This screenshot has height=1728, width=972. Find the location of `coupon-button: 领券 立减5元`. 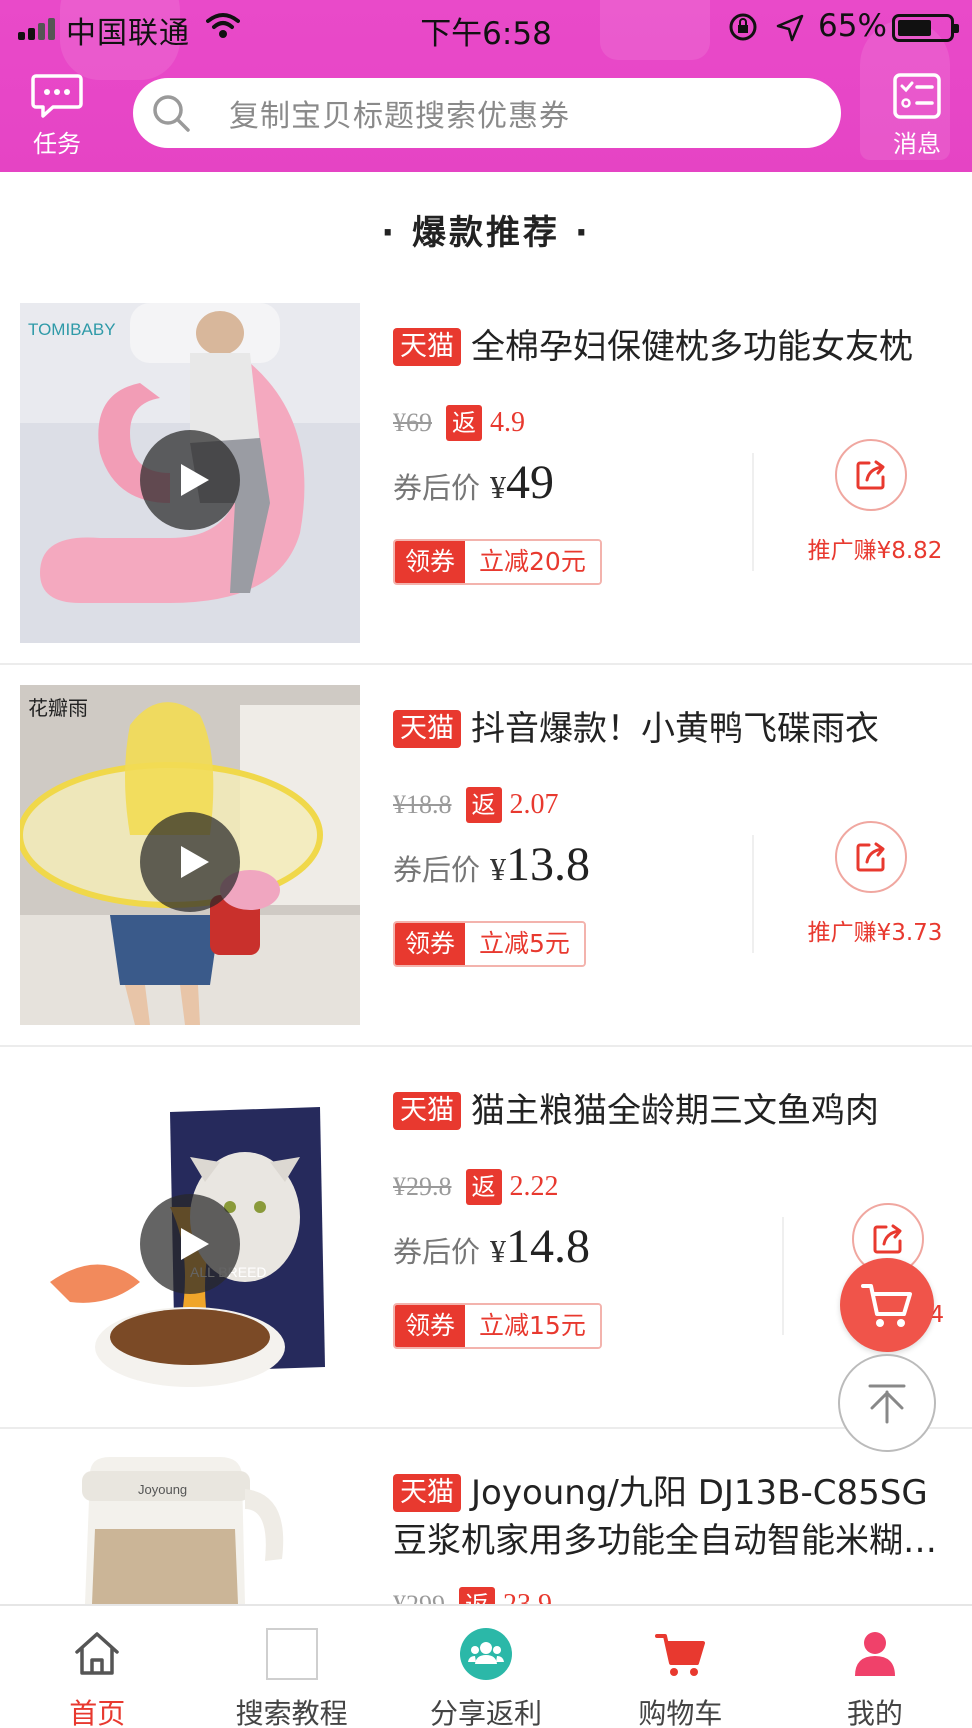

coupon-button: 领券 立减5元 is located at coordinates (489, 944).